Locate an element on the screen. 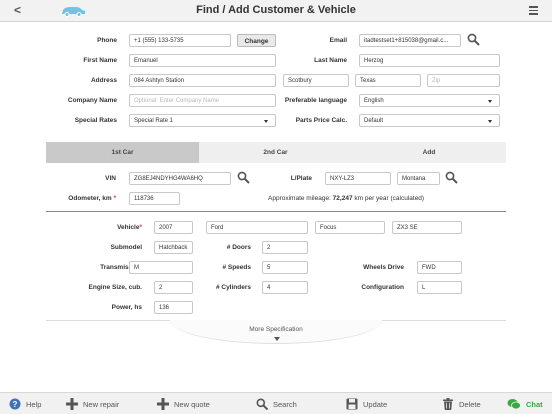 This screenshot has height=414, width=552. make-field: Ford is located at coordinates (257, 227).